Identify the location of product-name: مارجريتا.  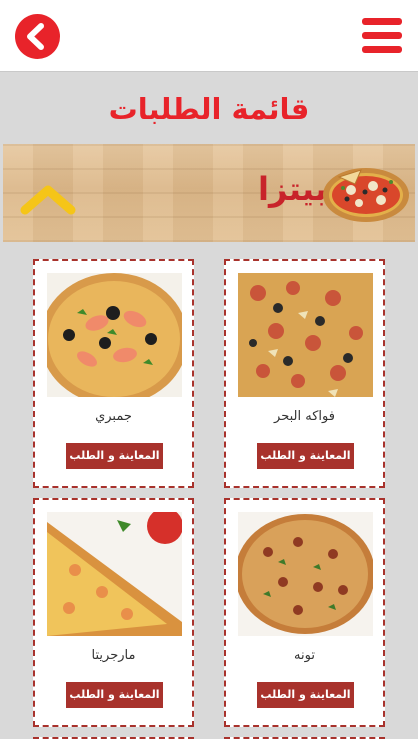
(113, 655).